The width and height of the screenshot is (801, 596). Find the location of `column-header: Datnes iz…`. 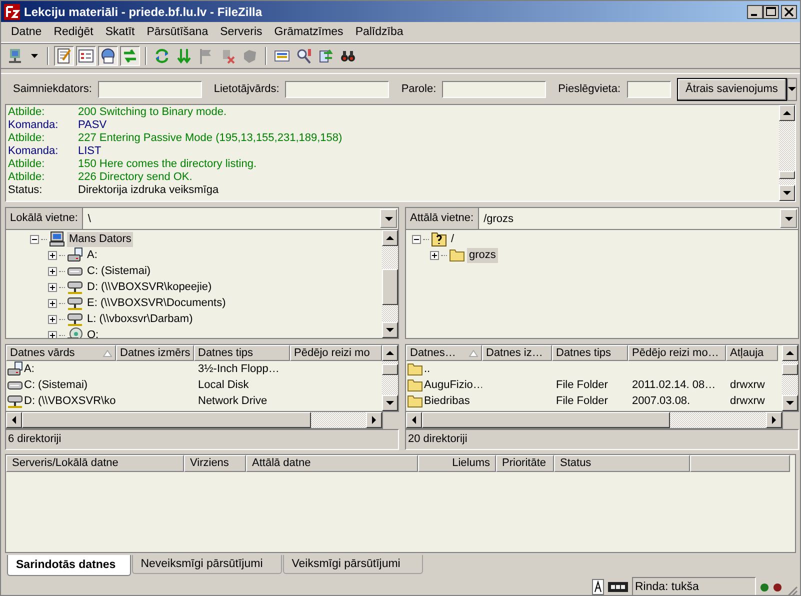

column-header: Datnes iz… is located at coordinates (517, 353).